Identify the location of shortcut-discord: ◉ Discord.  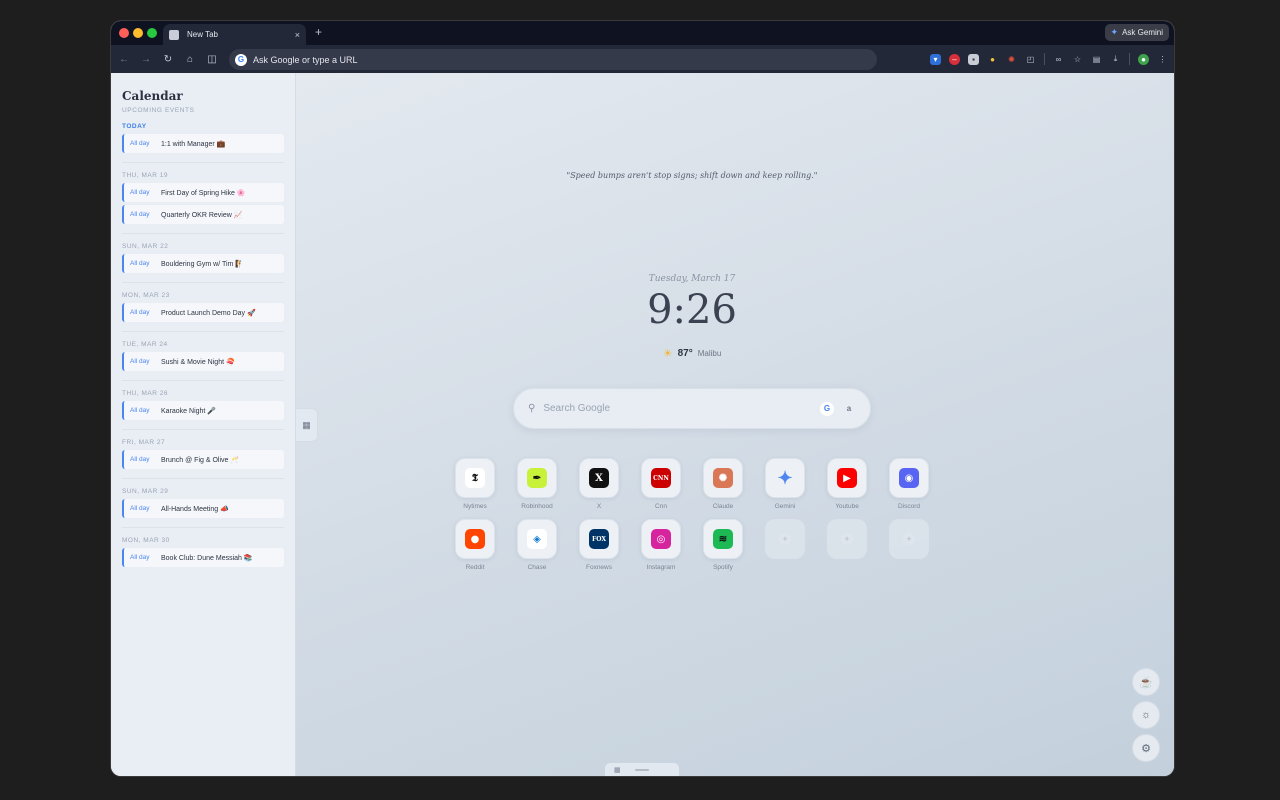
(909, 484).